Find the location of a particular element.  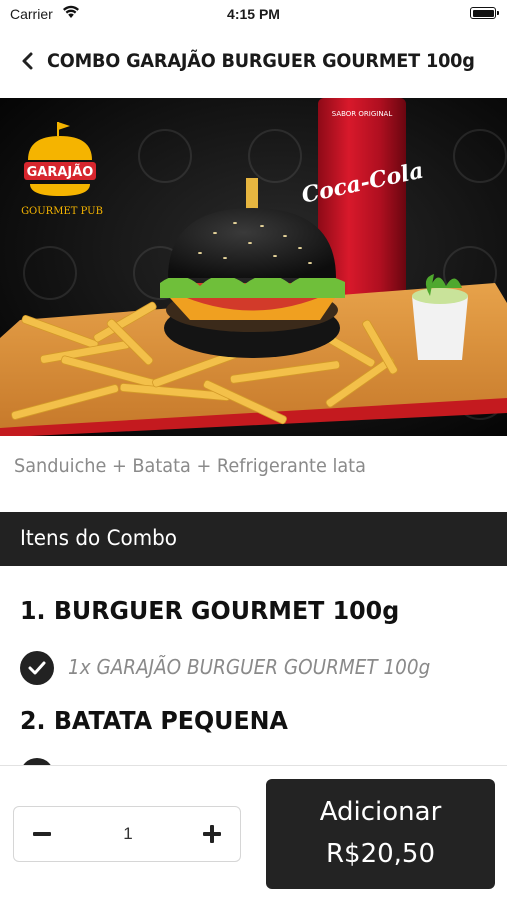

nav-header: COMBO GARAJÃO BURGUER GOURMET 100g is located at coordinates (253, 62).